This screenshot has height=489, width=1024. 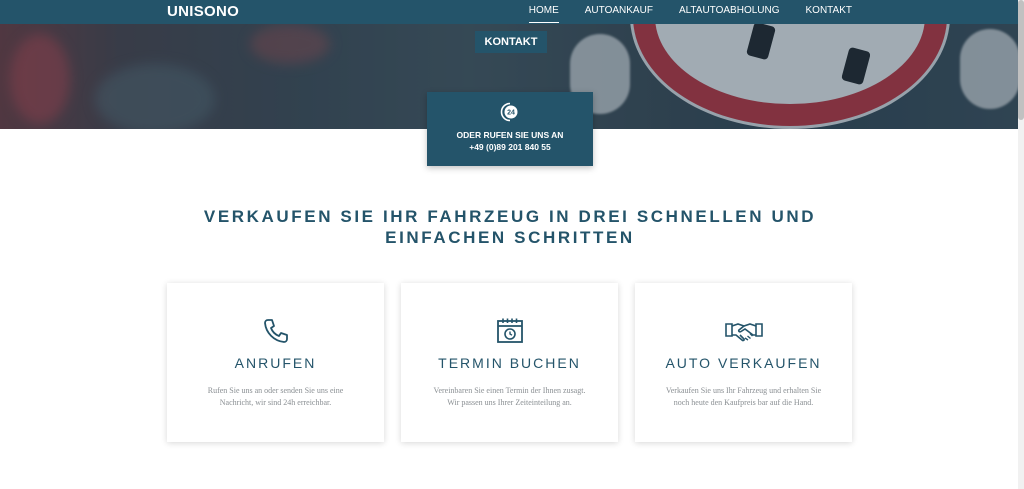 I want to click on card-title: AUTO VERKAUFEN, so click(x=743, y=363).